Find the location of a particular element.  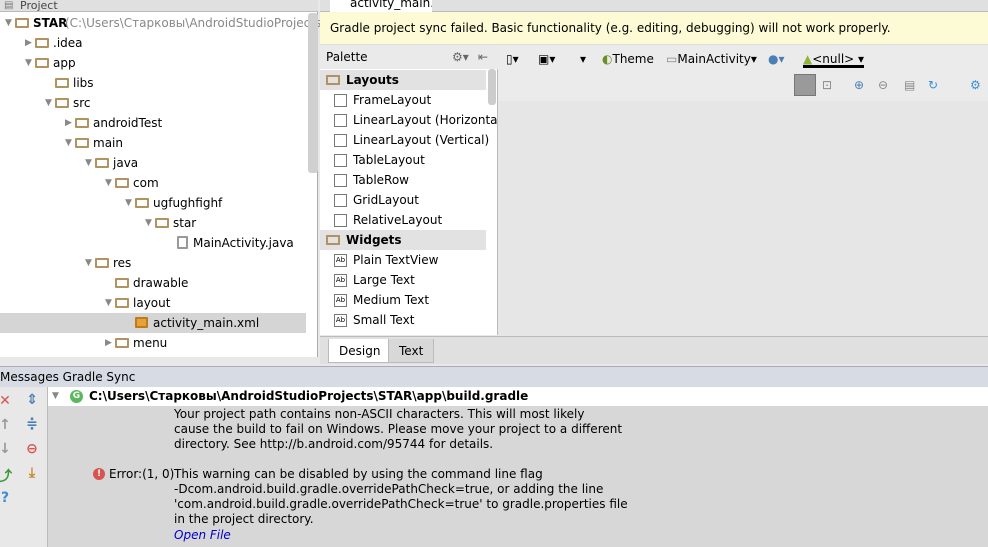

tab-activity-main: activity_main.xml is located at coordinates (381, 6).